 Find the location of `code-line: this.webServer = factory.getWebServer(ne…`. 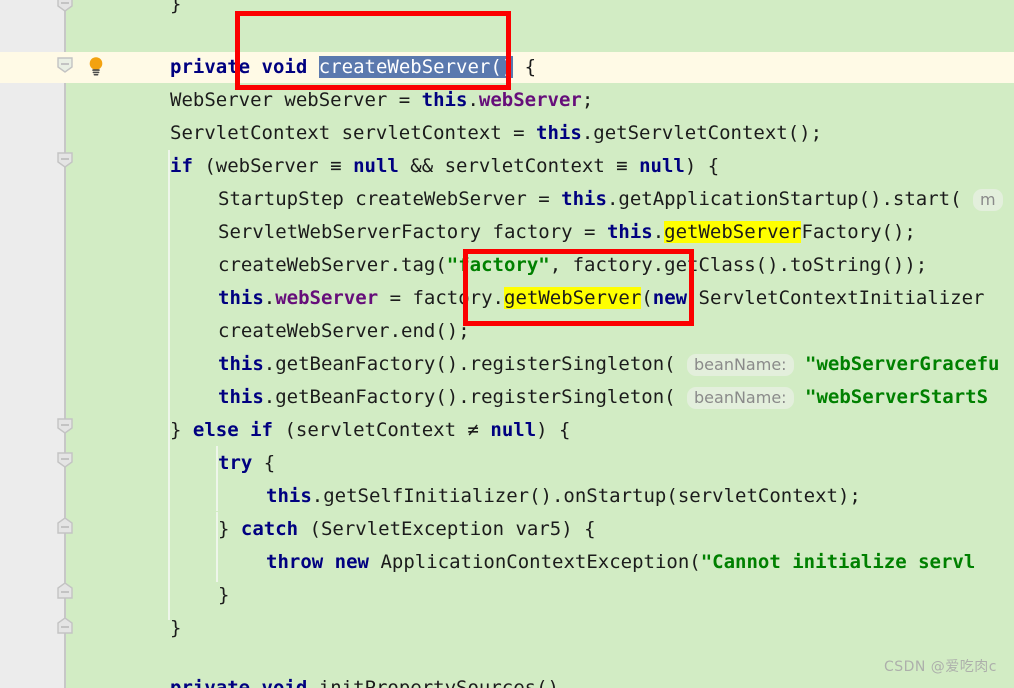

code-line: this.webServer = factory.getWebServer(ne… is located at coordinates (492, 298).